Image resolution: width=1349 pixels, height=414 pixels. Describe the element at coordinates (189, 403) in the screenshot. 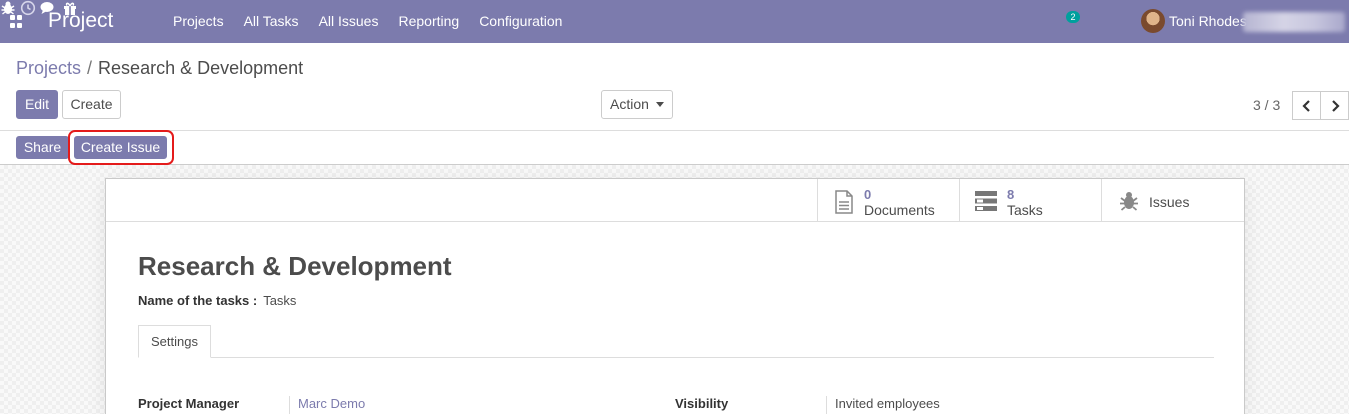

I see `project-manager-label: Project Manager` at that location.